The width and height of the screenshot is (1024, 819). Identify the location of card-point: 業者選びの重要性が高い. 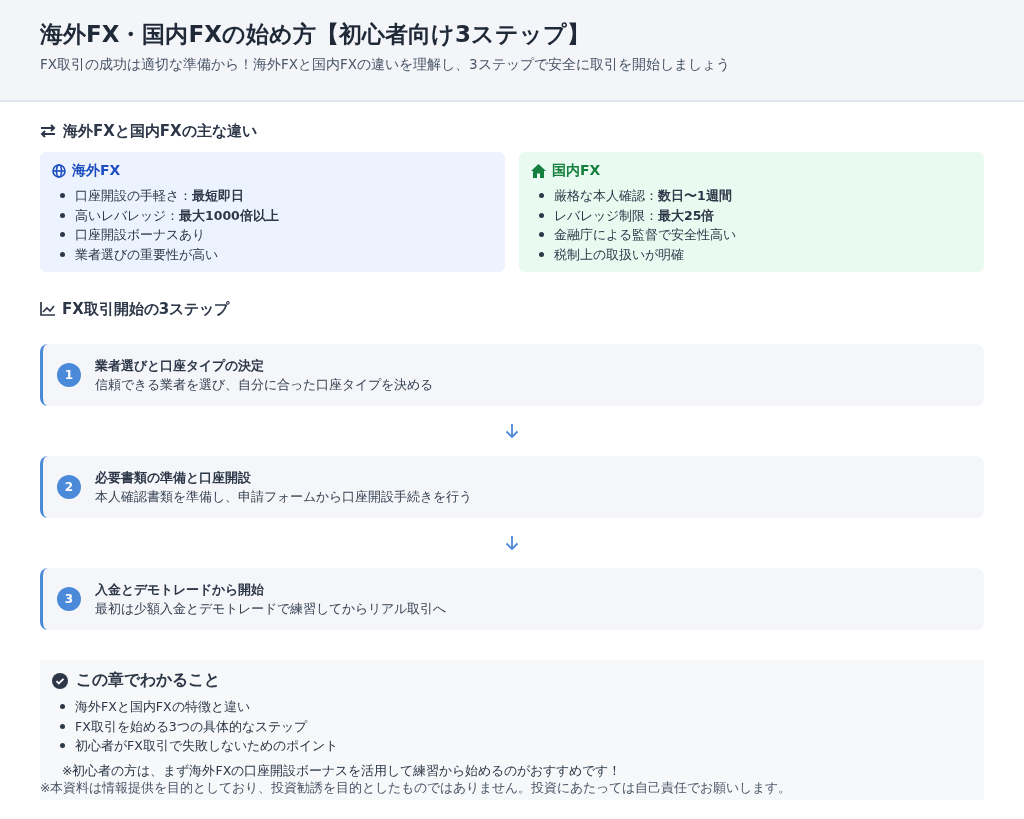
(146, 254).